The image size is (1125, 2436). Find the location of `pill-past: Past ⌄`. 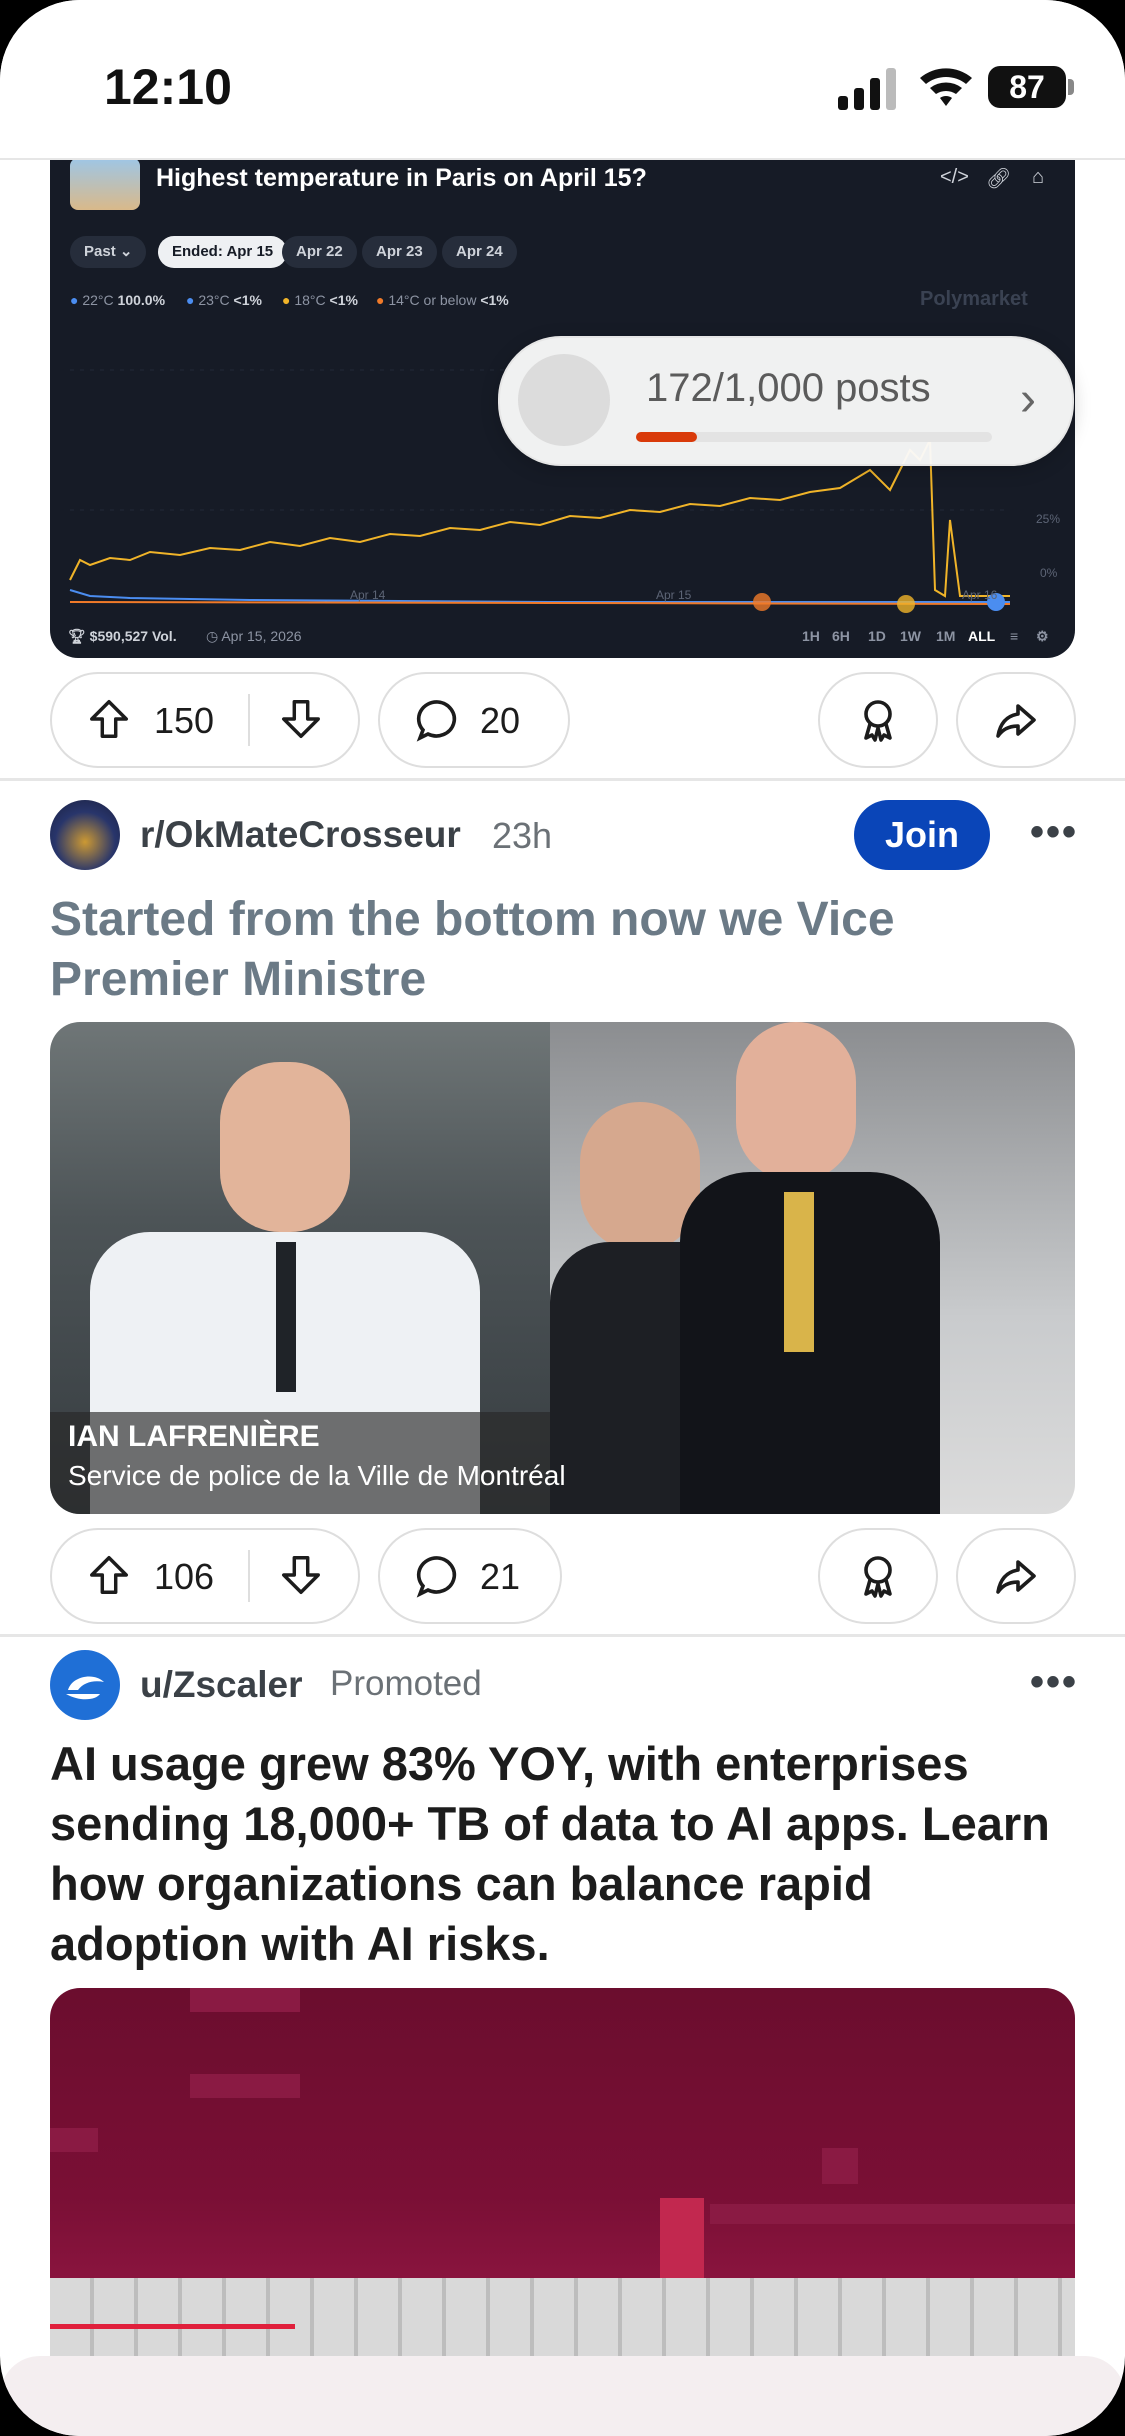

pill-past: Past ⌄ is located at coordinates (108, 252).